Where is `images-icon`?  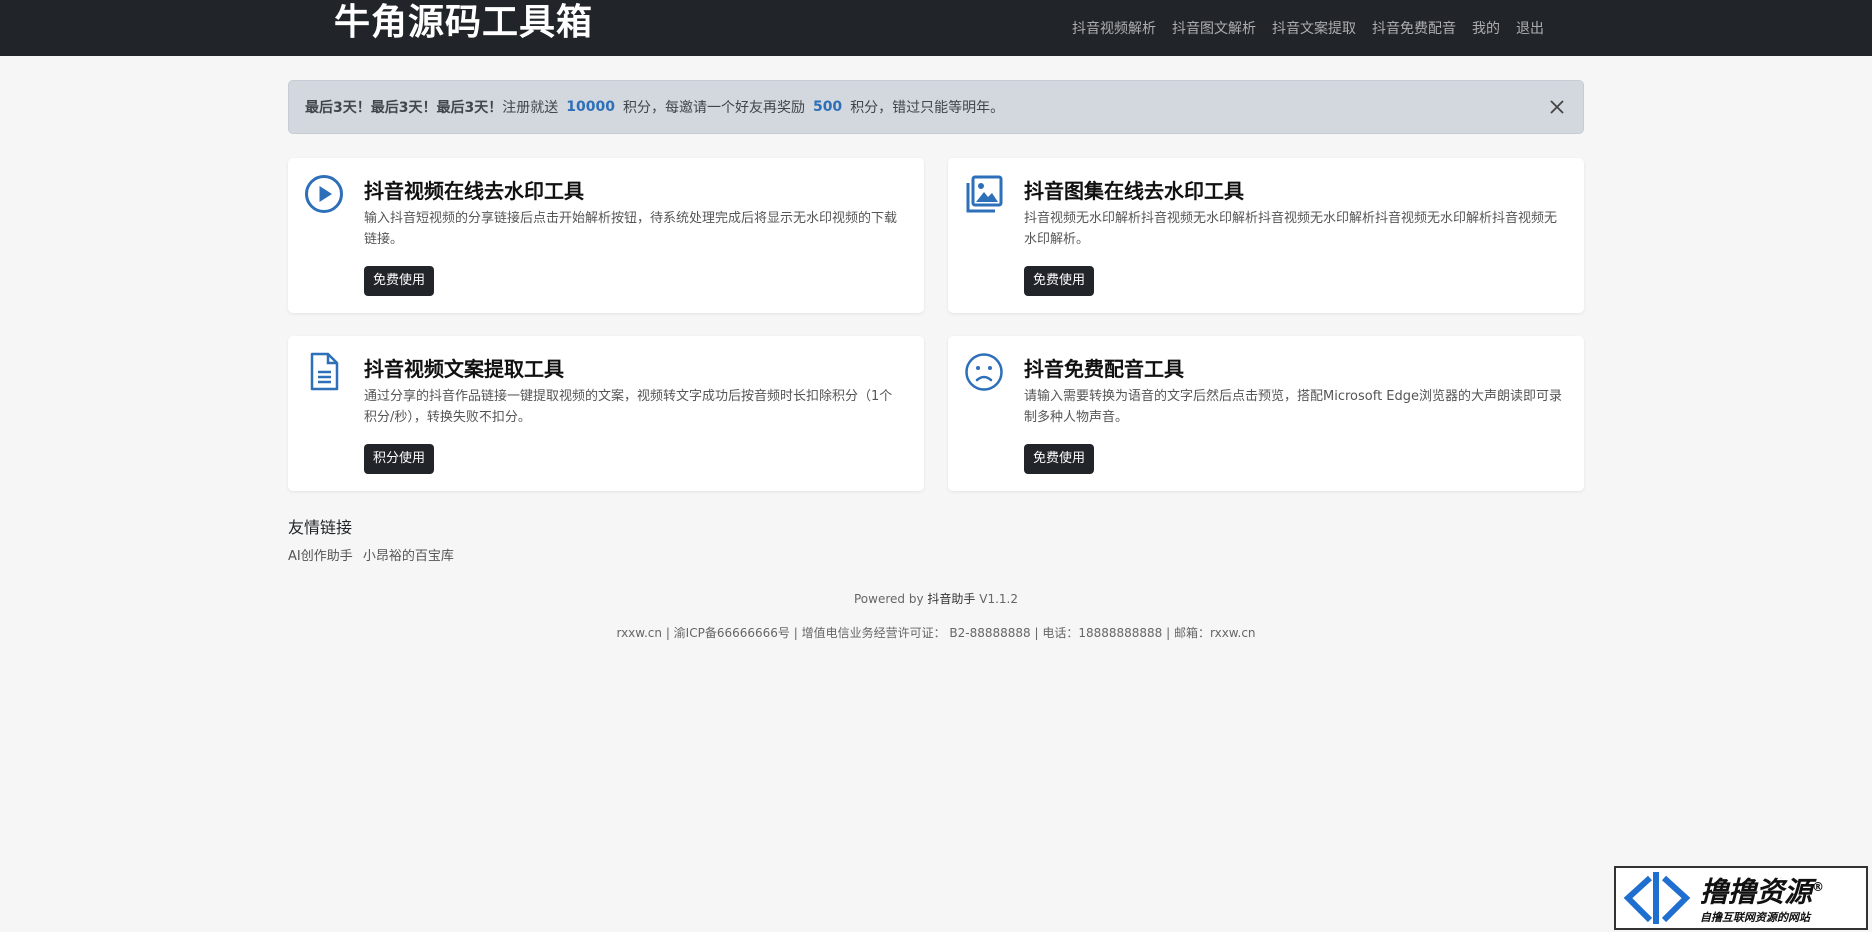
images-icon is located at coordinates (984, 194).